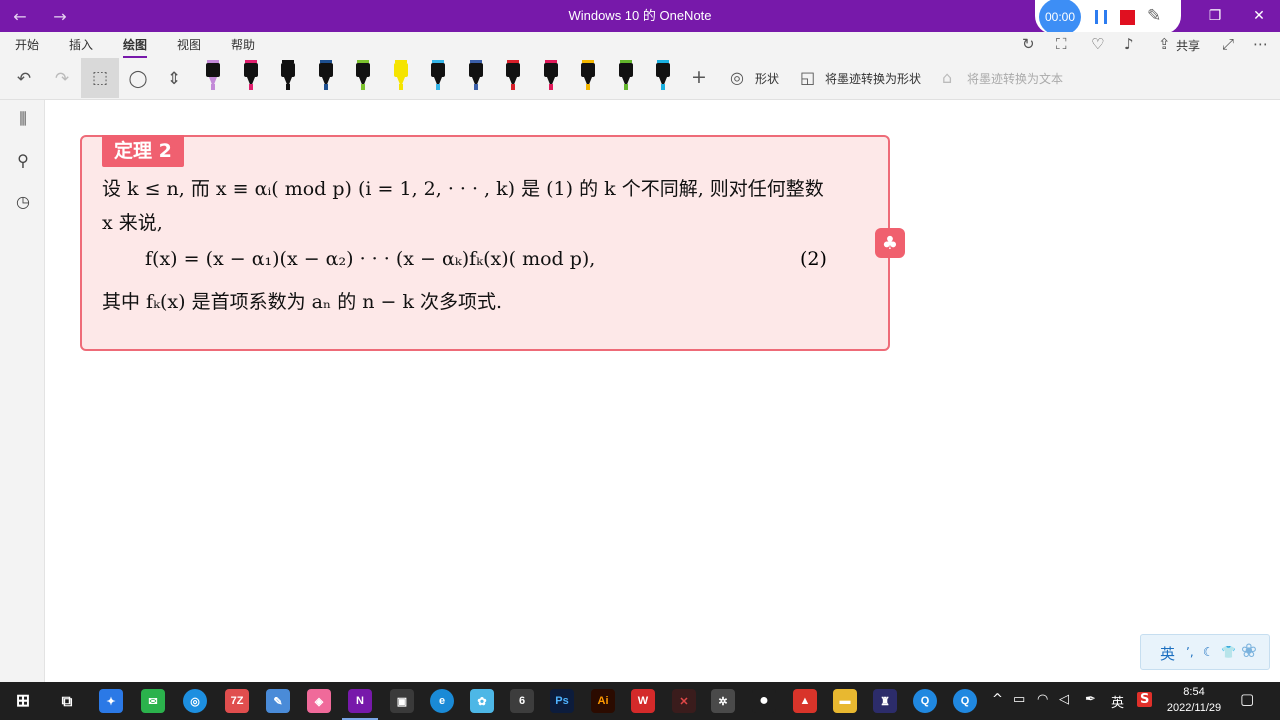 This screenshot has width=1280, height=720. Describe the element at coordinates (885, 701) in the screenshot. I see `app-castle-icon: ♜` at that location.